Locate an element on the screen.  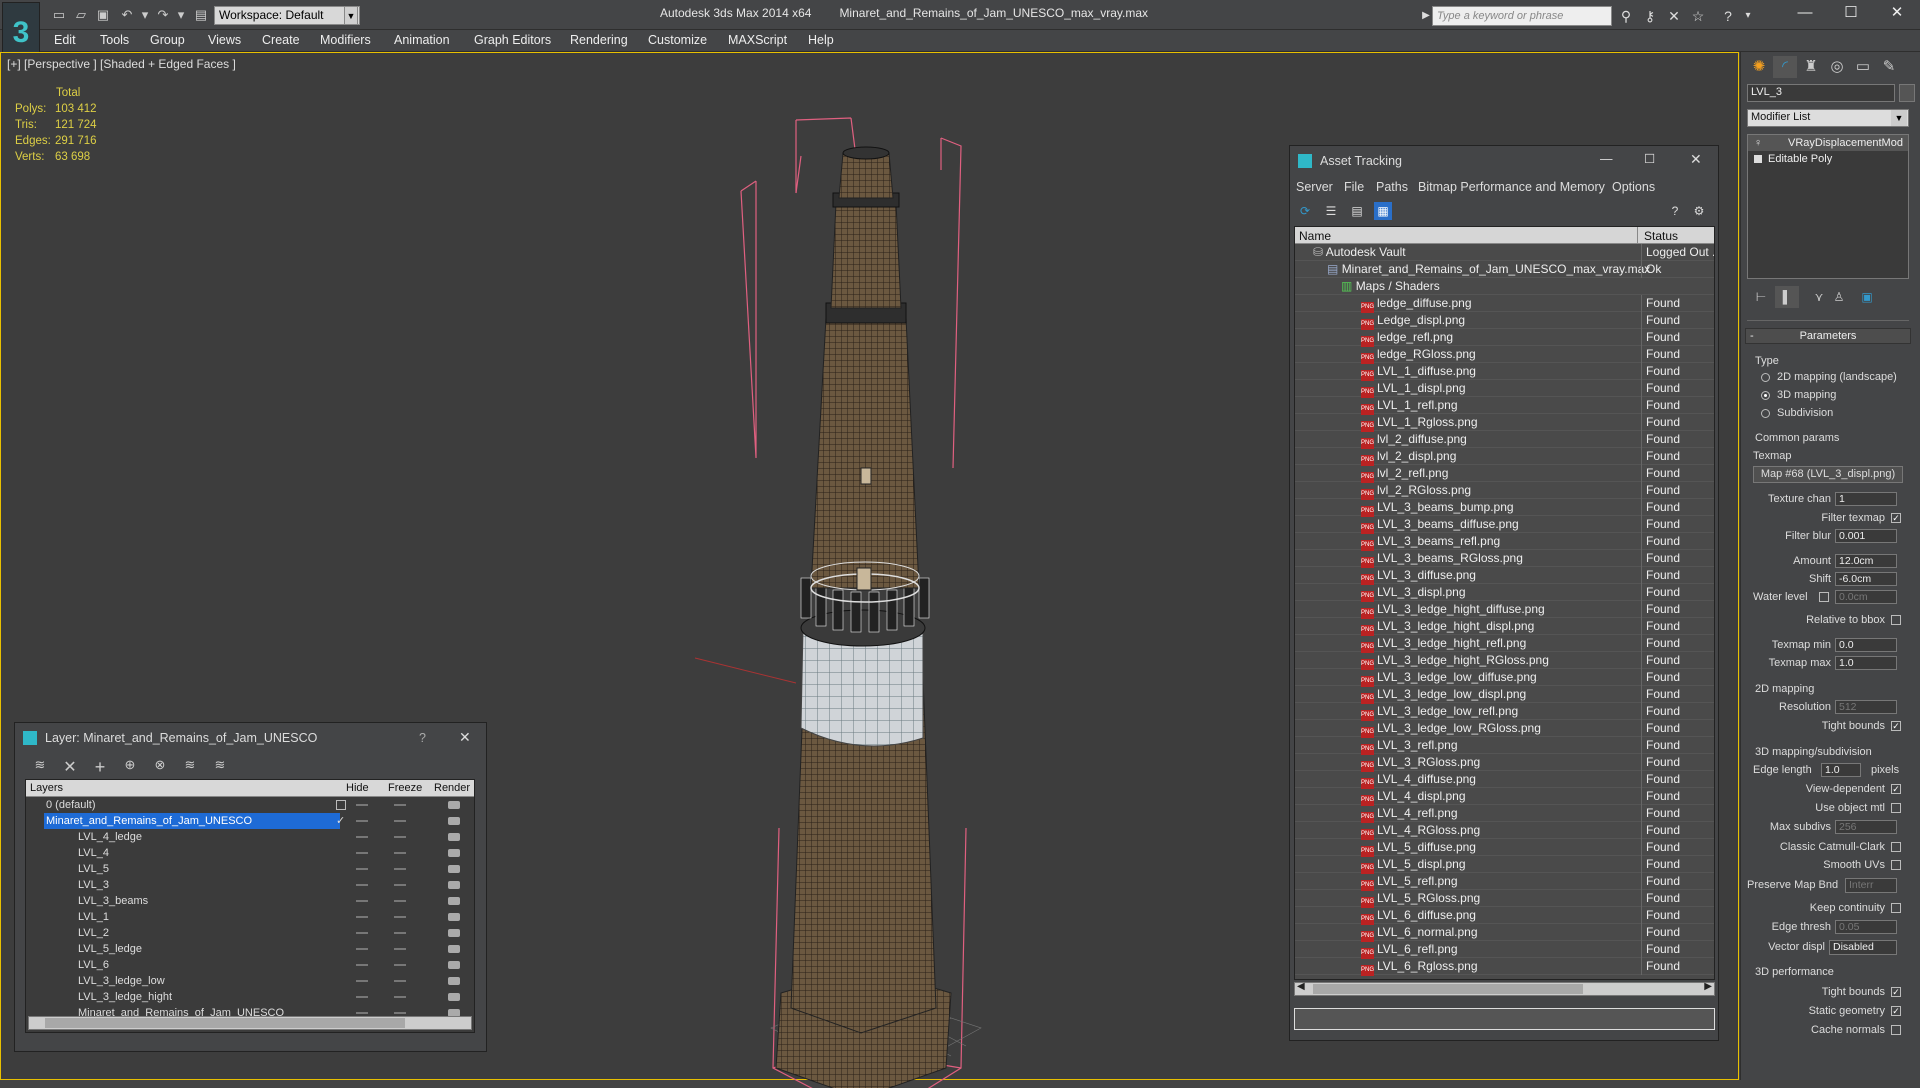
max-subdivs-spinner: 256 is located at coordinates (1866, 827).